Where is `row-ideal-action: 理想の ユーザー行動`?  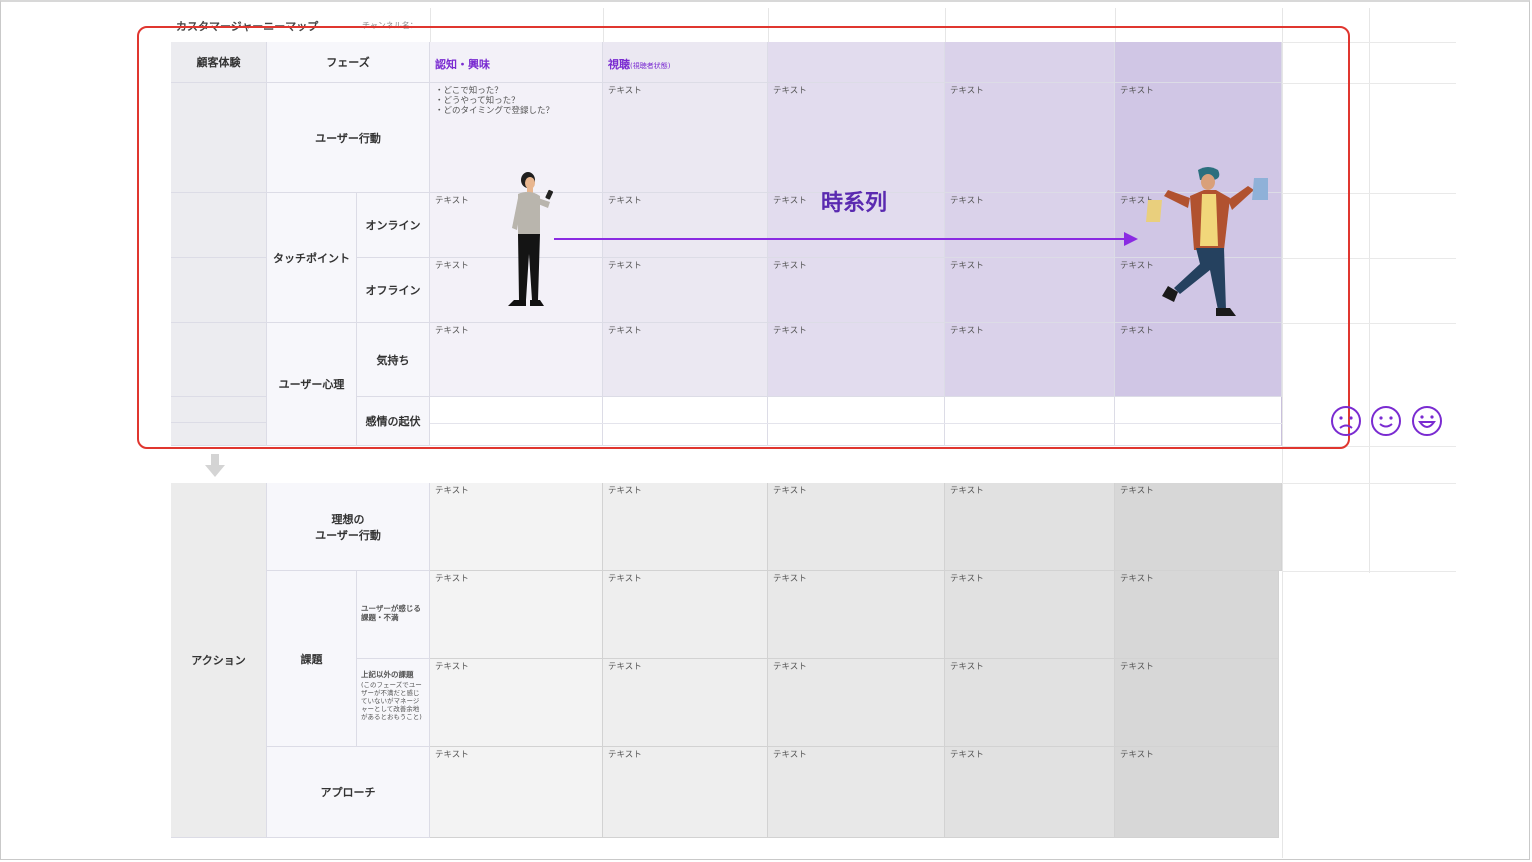
row-ideal-action: 理想の ユーザー行動 is located at coordinates (348, 527).